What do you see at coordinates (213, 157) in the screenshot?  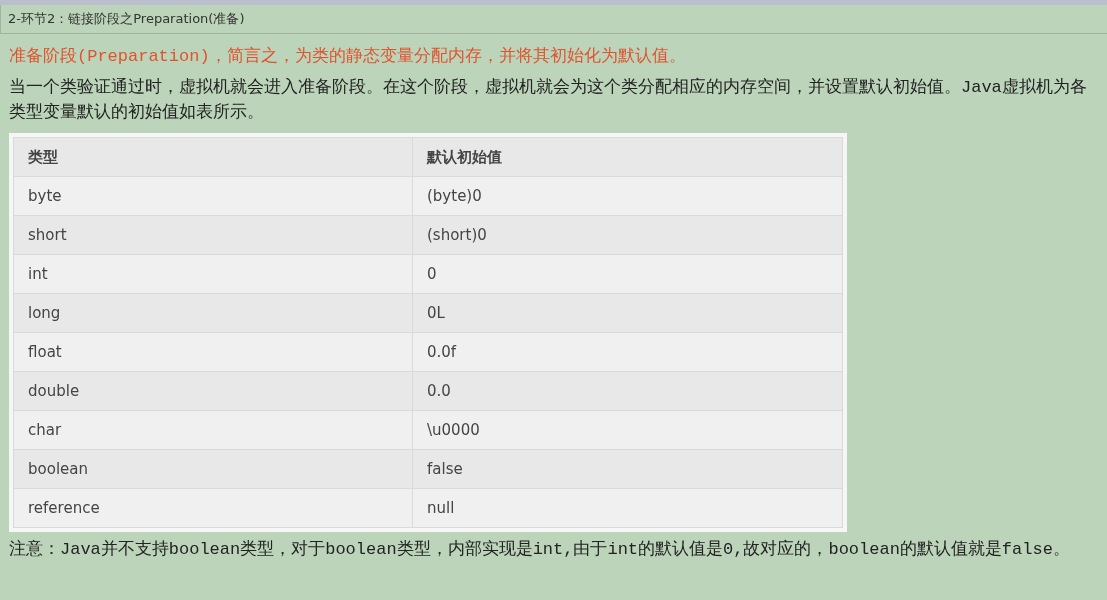 I see `column-header: 类型` at bounding box center [213, 157].